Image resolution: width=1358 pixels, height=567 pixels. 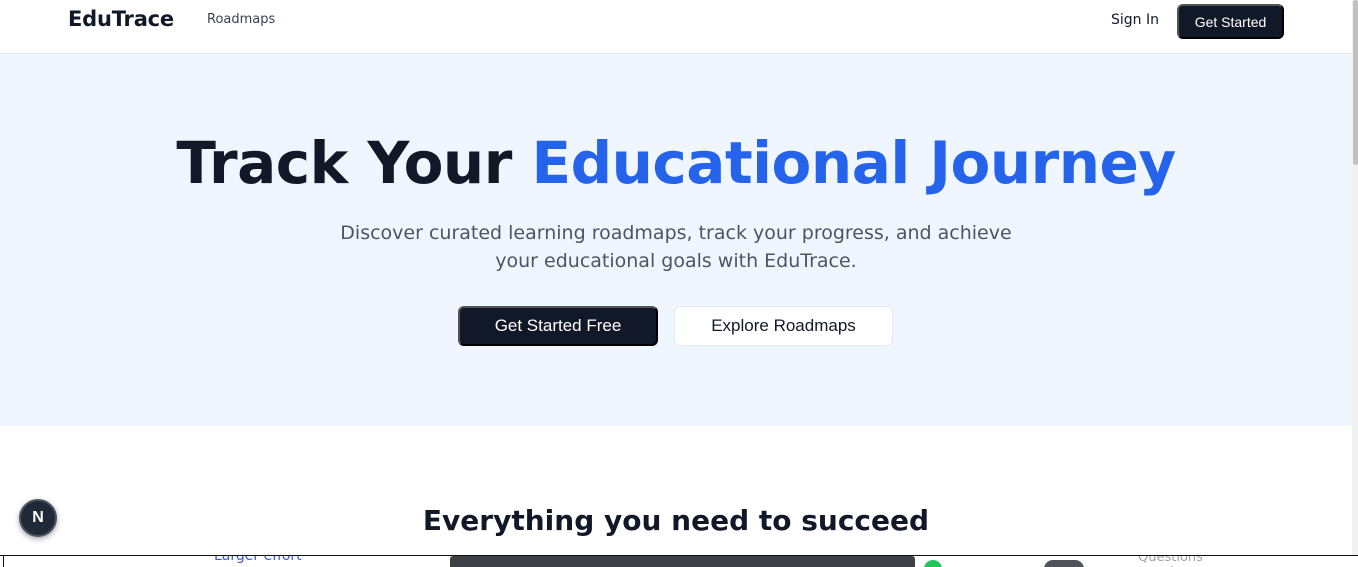 What do you see at coordinates (933, 563) in the screenshot?
I see `status-dot-icon` at bounding box center [933, 563].